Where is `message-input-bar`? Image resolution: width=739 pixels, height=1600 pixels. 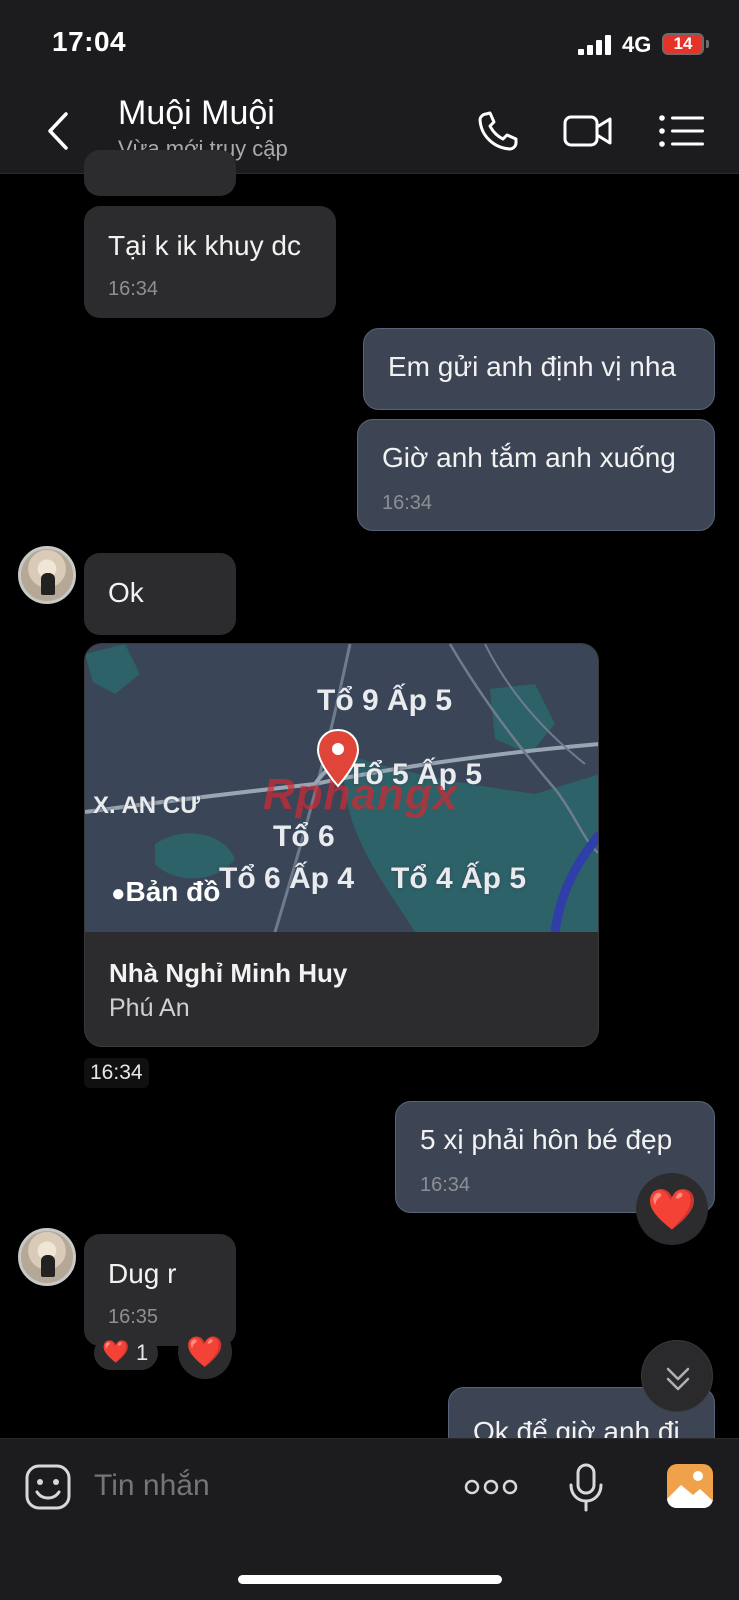
message-input-bar is located at coordinates (369, 1519).